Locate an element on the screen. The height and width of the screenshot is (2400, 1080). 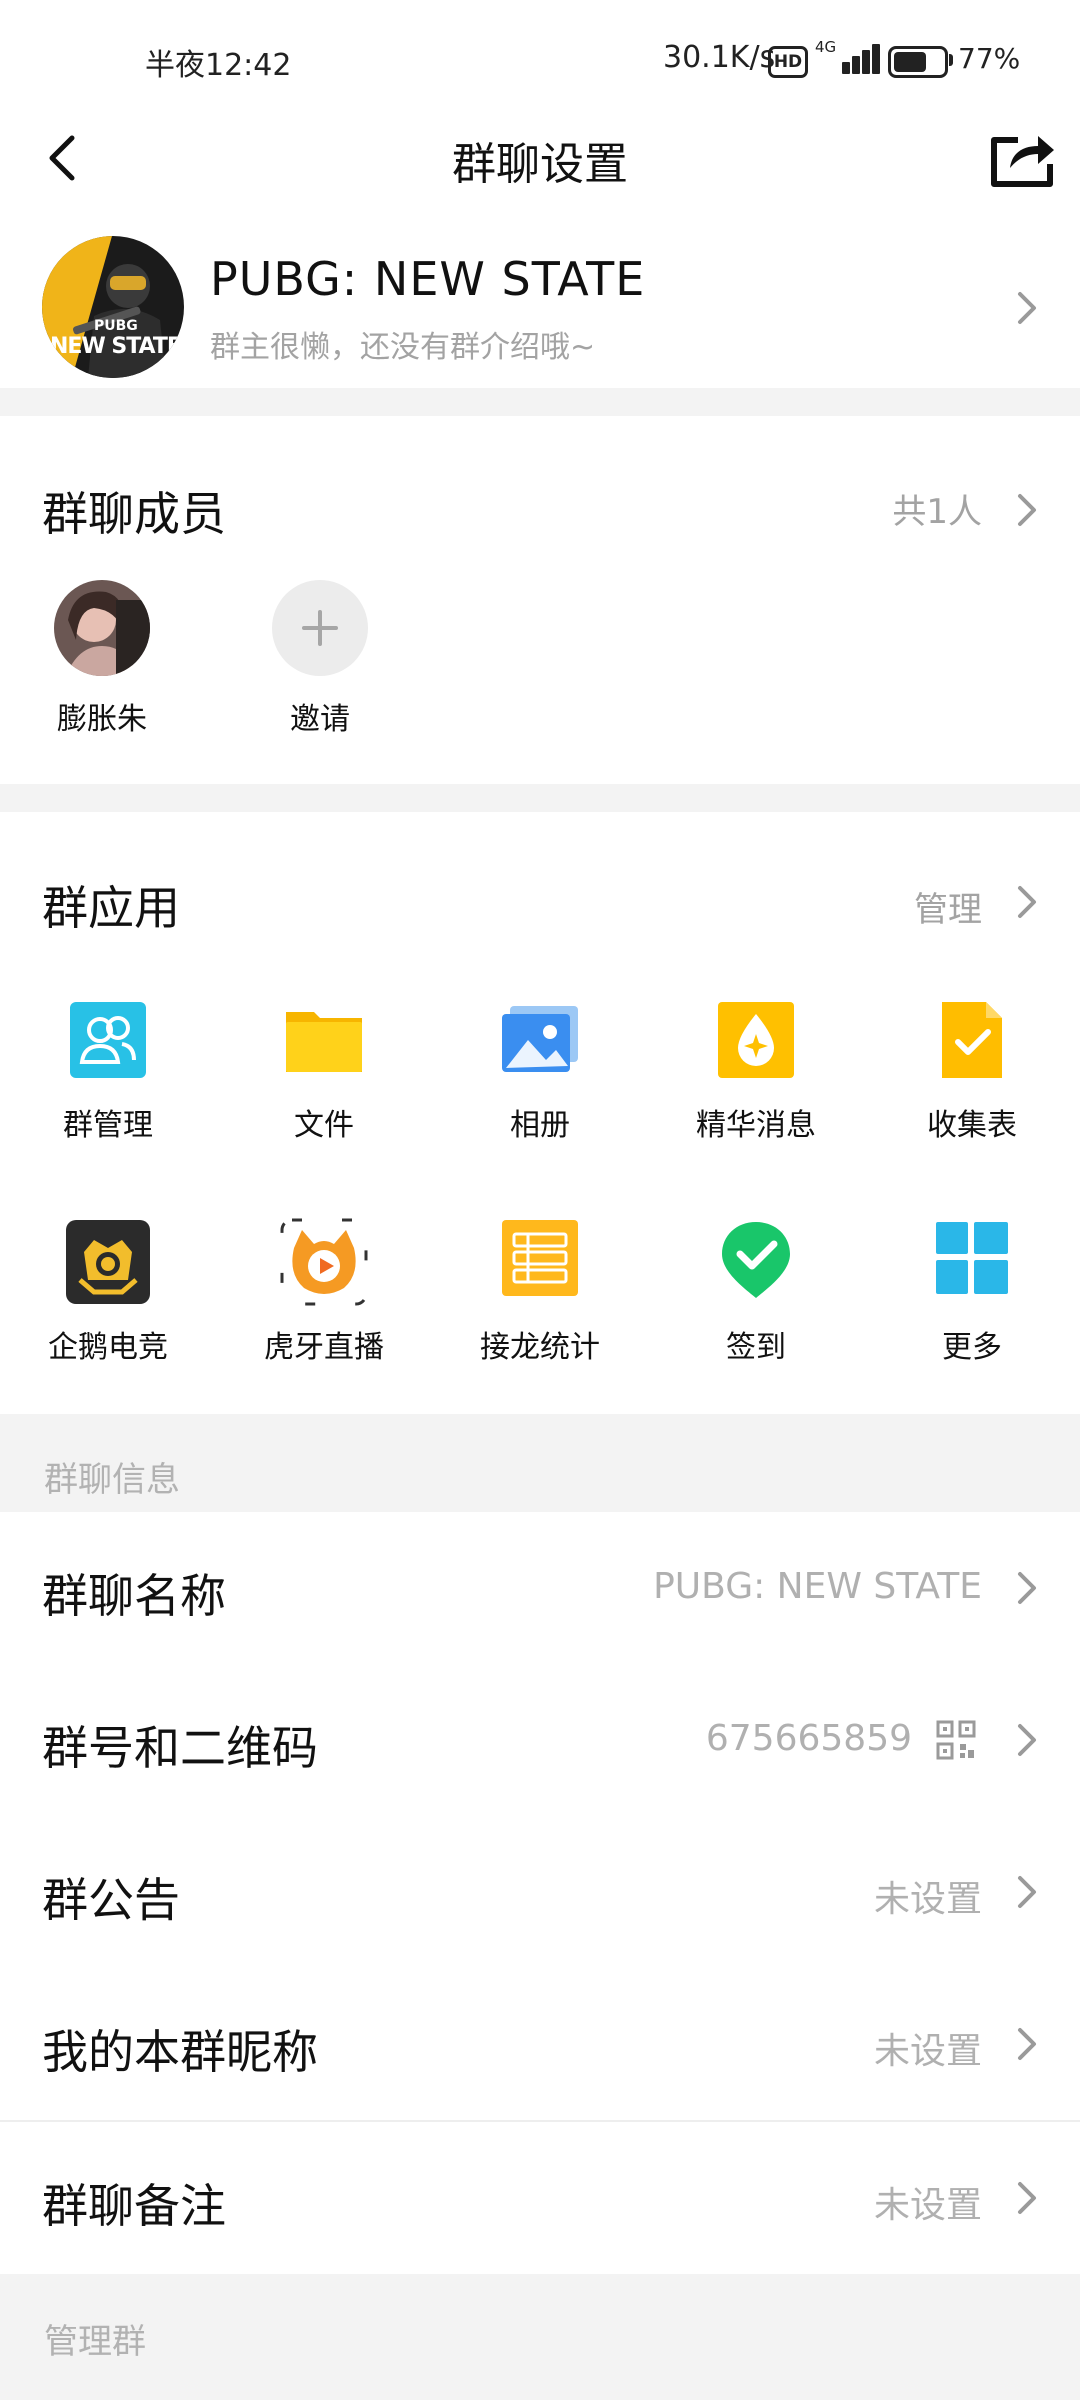
check-in-icon is located at coordinates (756, 1260).